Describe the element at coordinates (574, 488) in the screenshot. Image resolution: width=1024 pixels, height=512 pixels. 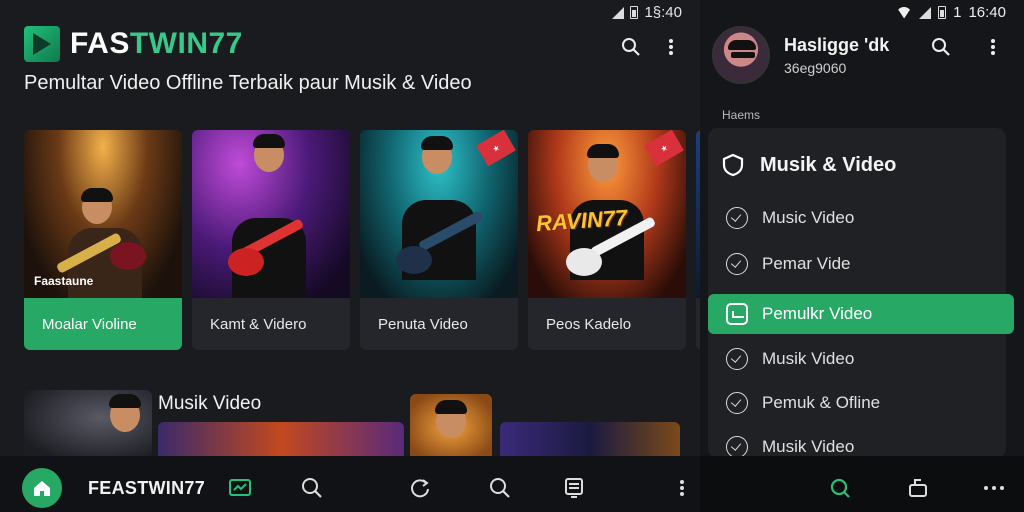
I see `playlist-icon` at that location.